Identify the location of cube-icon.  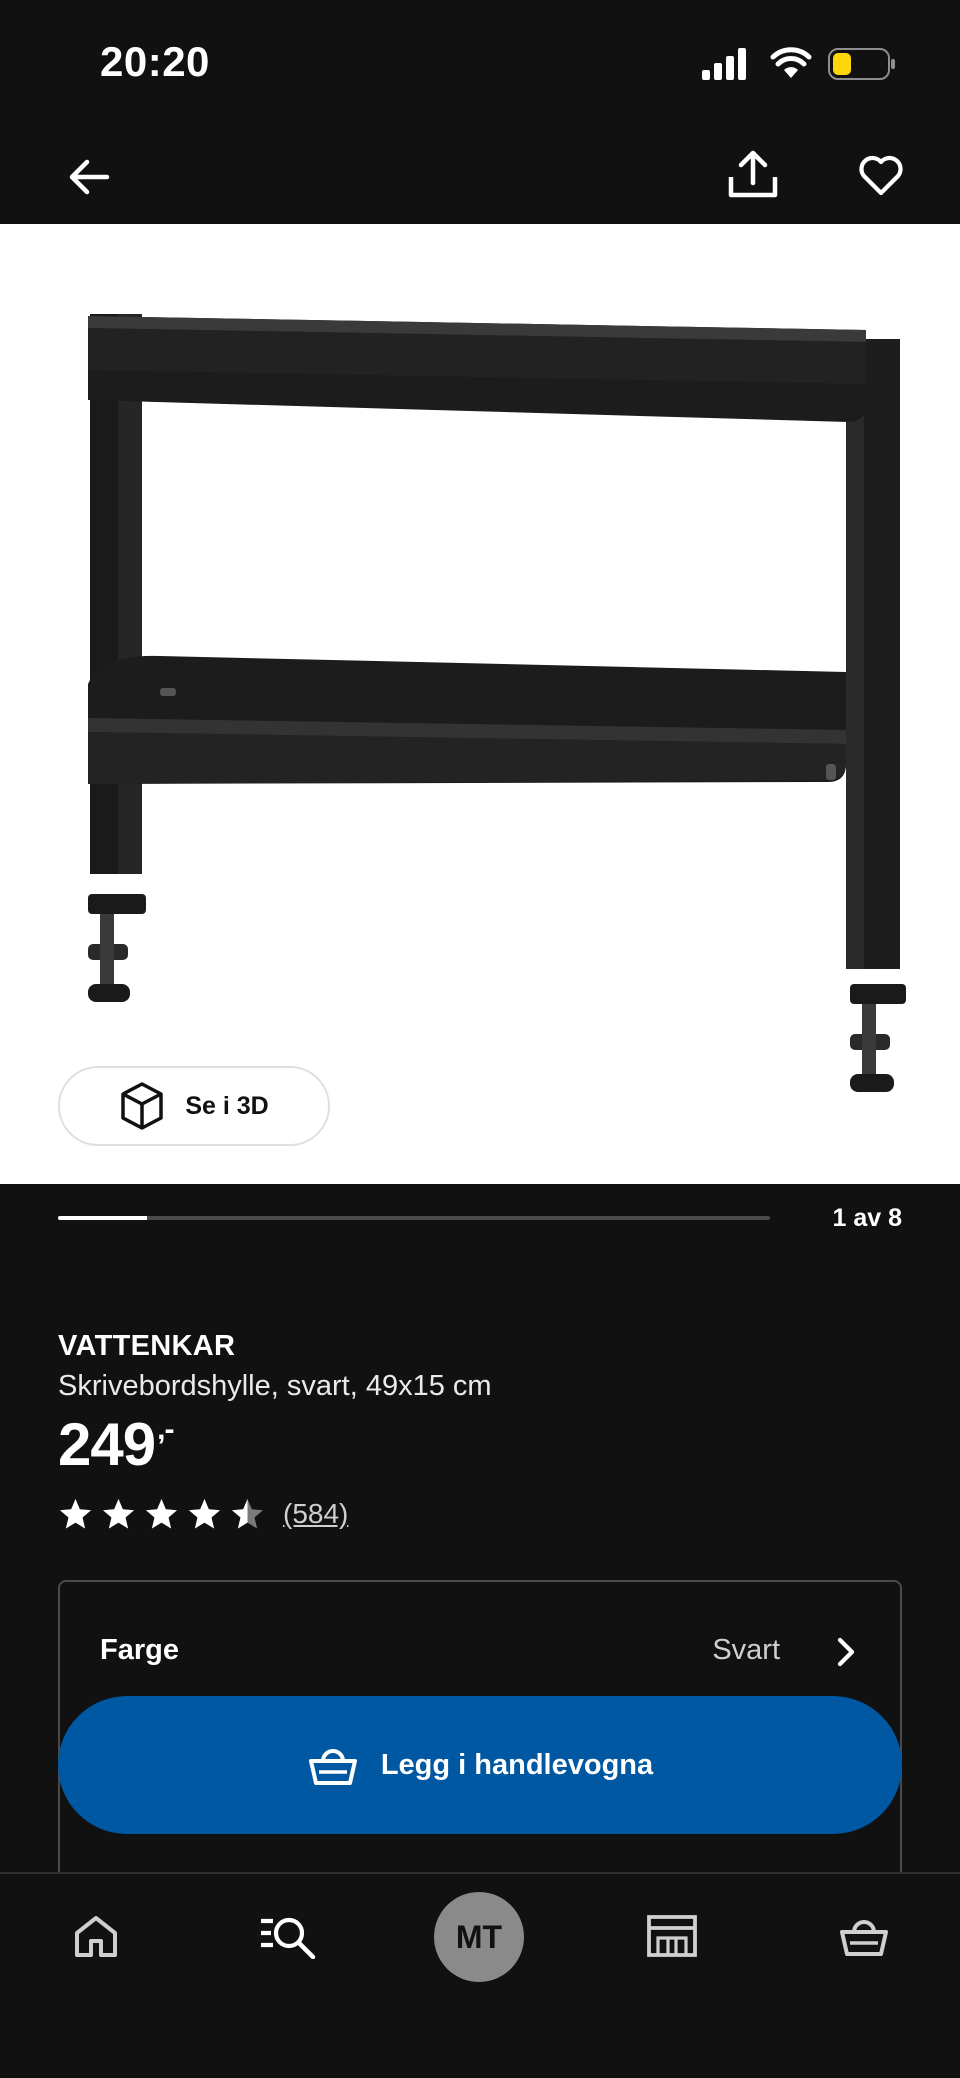
(142, 1106).